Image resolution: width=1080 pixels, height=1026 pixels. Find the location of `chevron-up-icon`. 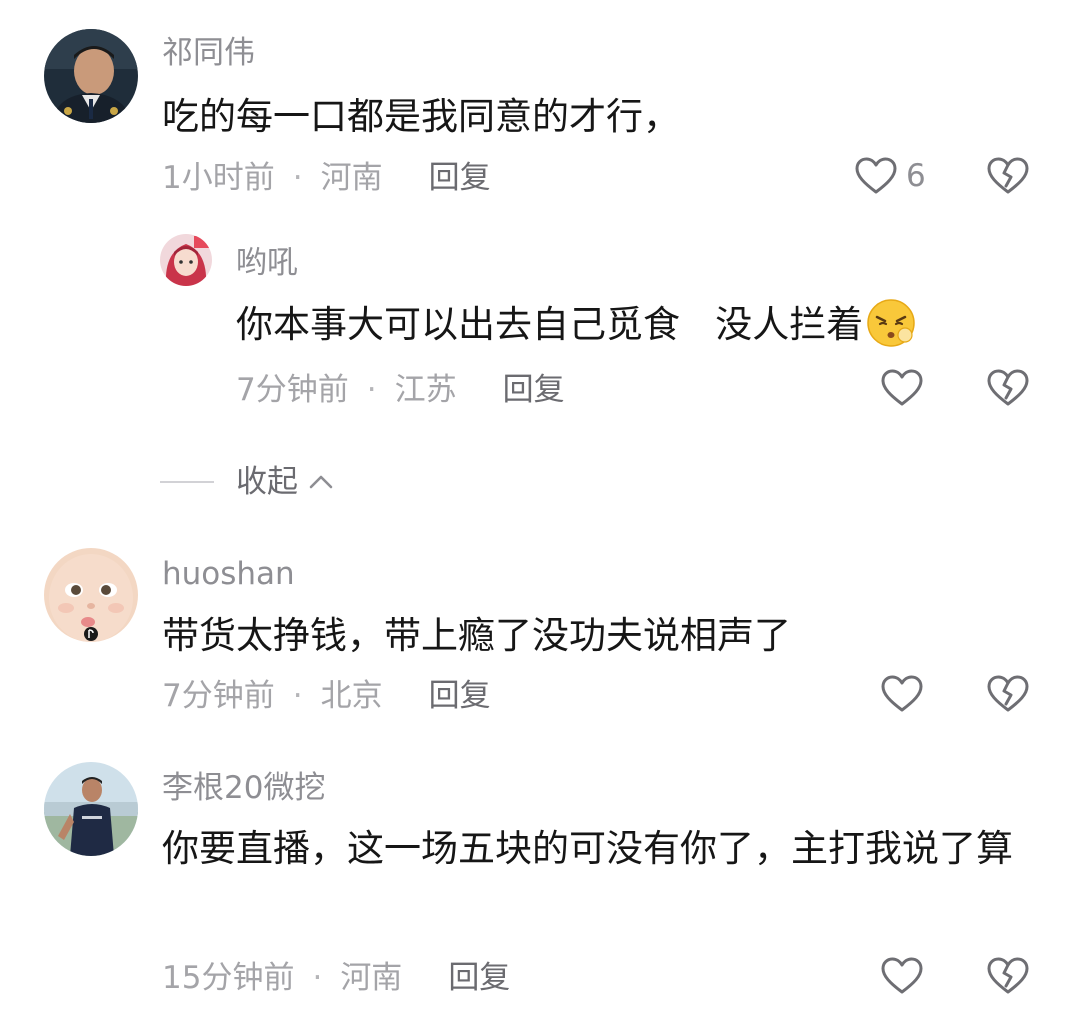

chevron-up-icon is located at coordinates (321, 482).